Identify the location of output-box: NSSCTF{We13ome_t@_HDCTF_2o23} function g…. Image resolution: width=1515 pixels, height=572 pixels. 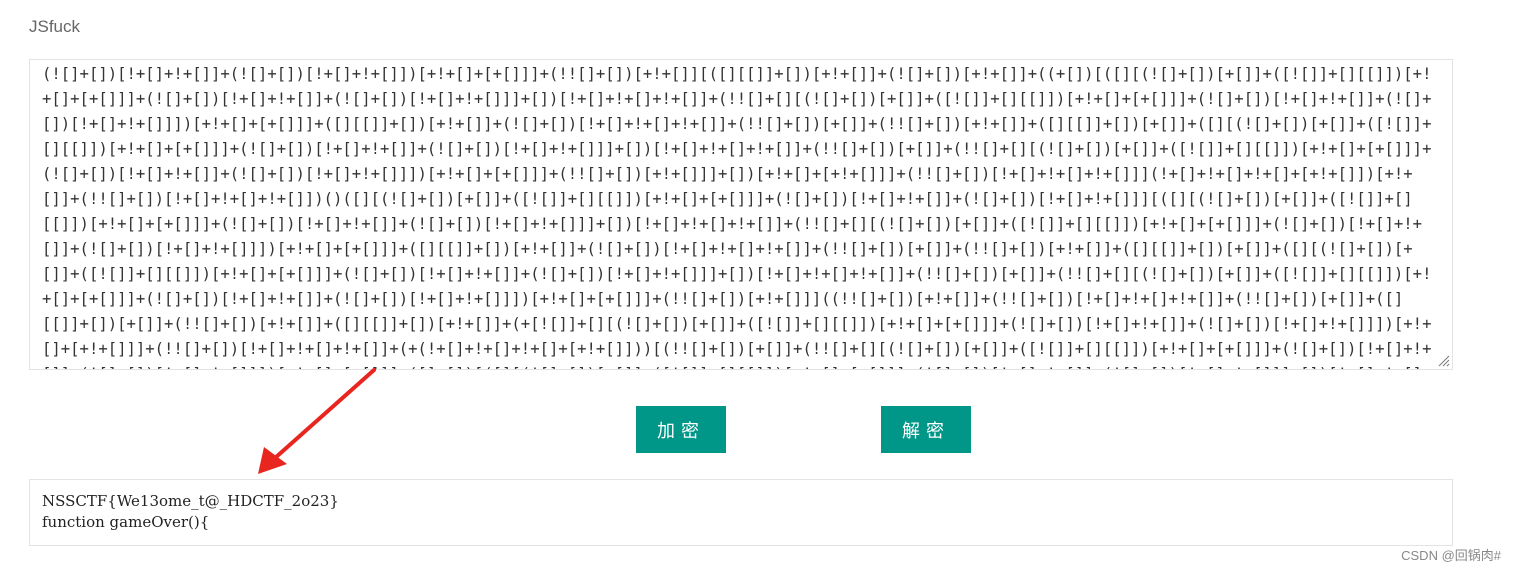
(741, 512).